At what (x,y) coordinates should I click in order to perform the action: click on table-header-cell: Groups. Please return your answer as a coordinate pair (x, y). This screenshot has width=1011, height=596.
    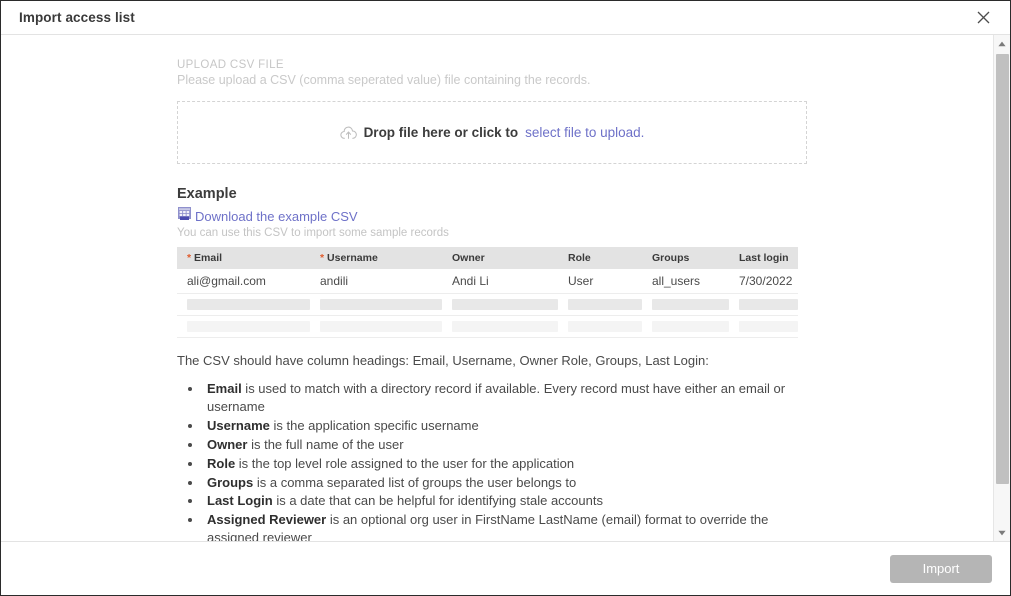
    Looking at the image, I should click on (685, 258).